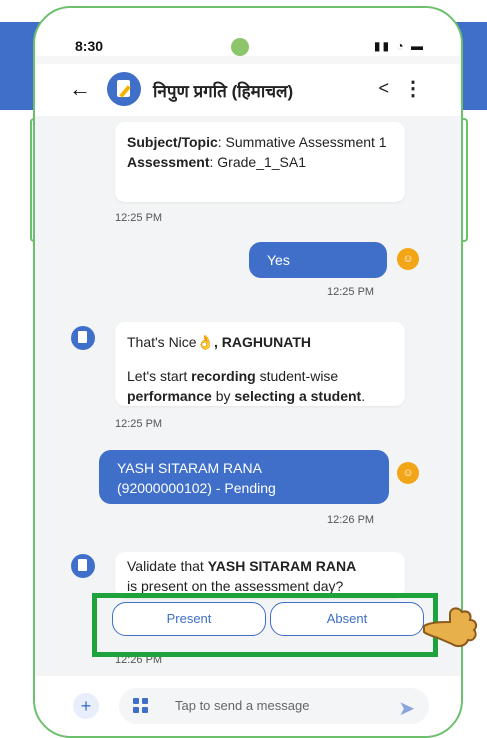  Describe the element at coordinates (413, 88) in the screenshot. I see `more-options-icon: ⋮` at that location.